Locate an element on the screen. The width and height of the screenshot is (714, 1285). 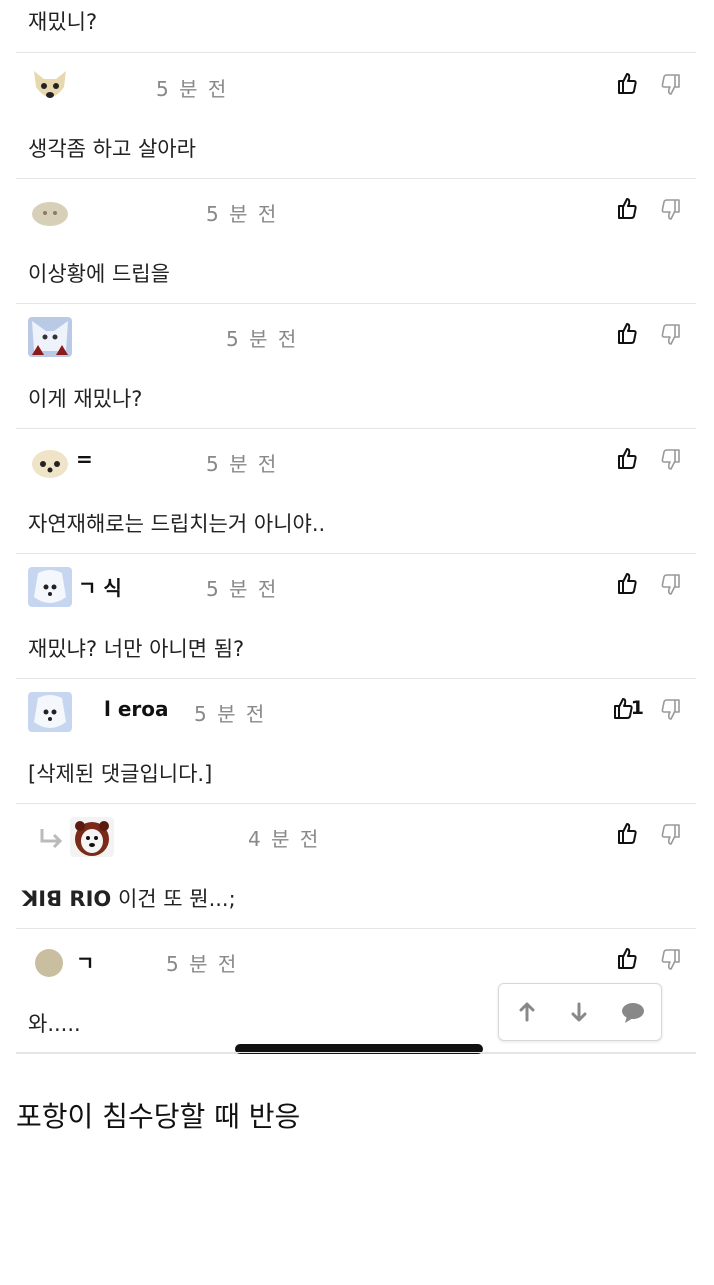
username: l eroa is located at coordinates (136, 709).